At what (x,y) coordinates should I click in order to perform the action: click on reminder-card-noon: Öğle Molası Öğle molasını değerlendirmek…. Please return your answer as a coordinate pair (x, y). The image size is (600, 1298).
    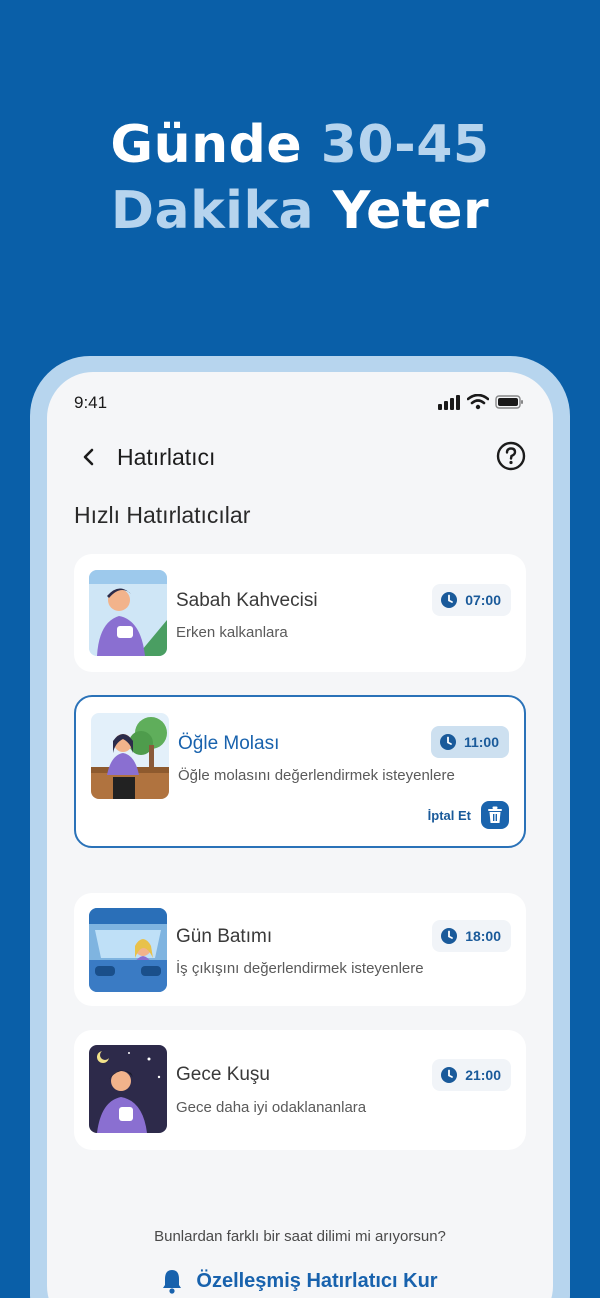
    Looking at the image, I should click on (300, 771).